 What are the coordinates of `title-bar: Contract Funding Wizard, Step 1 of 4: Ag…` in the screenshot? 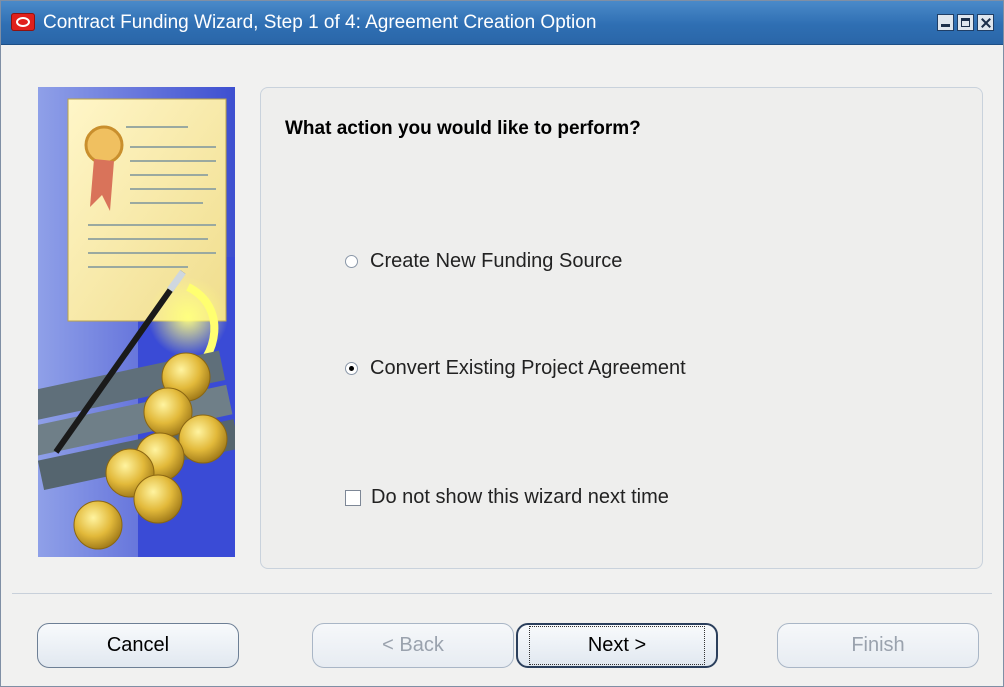 It's located at (502, 23).